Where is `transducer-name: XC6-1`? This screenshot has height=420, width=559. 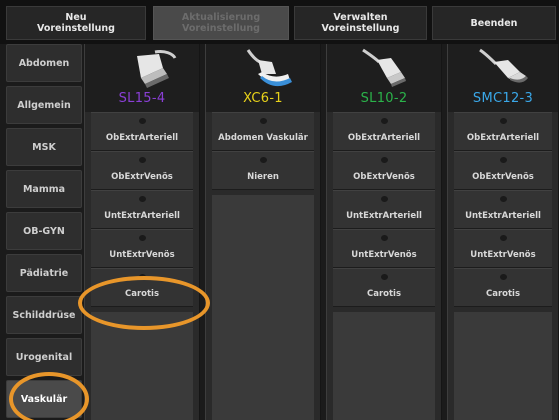
transducer-name: XC6-1 is located at coordinates (263, 98).